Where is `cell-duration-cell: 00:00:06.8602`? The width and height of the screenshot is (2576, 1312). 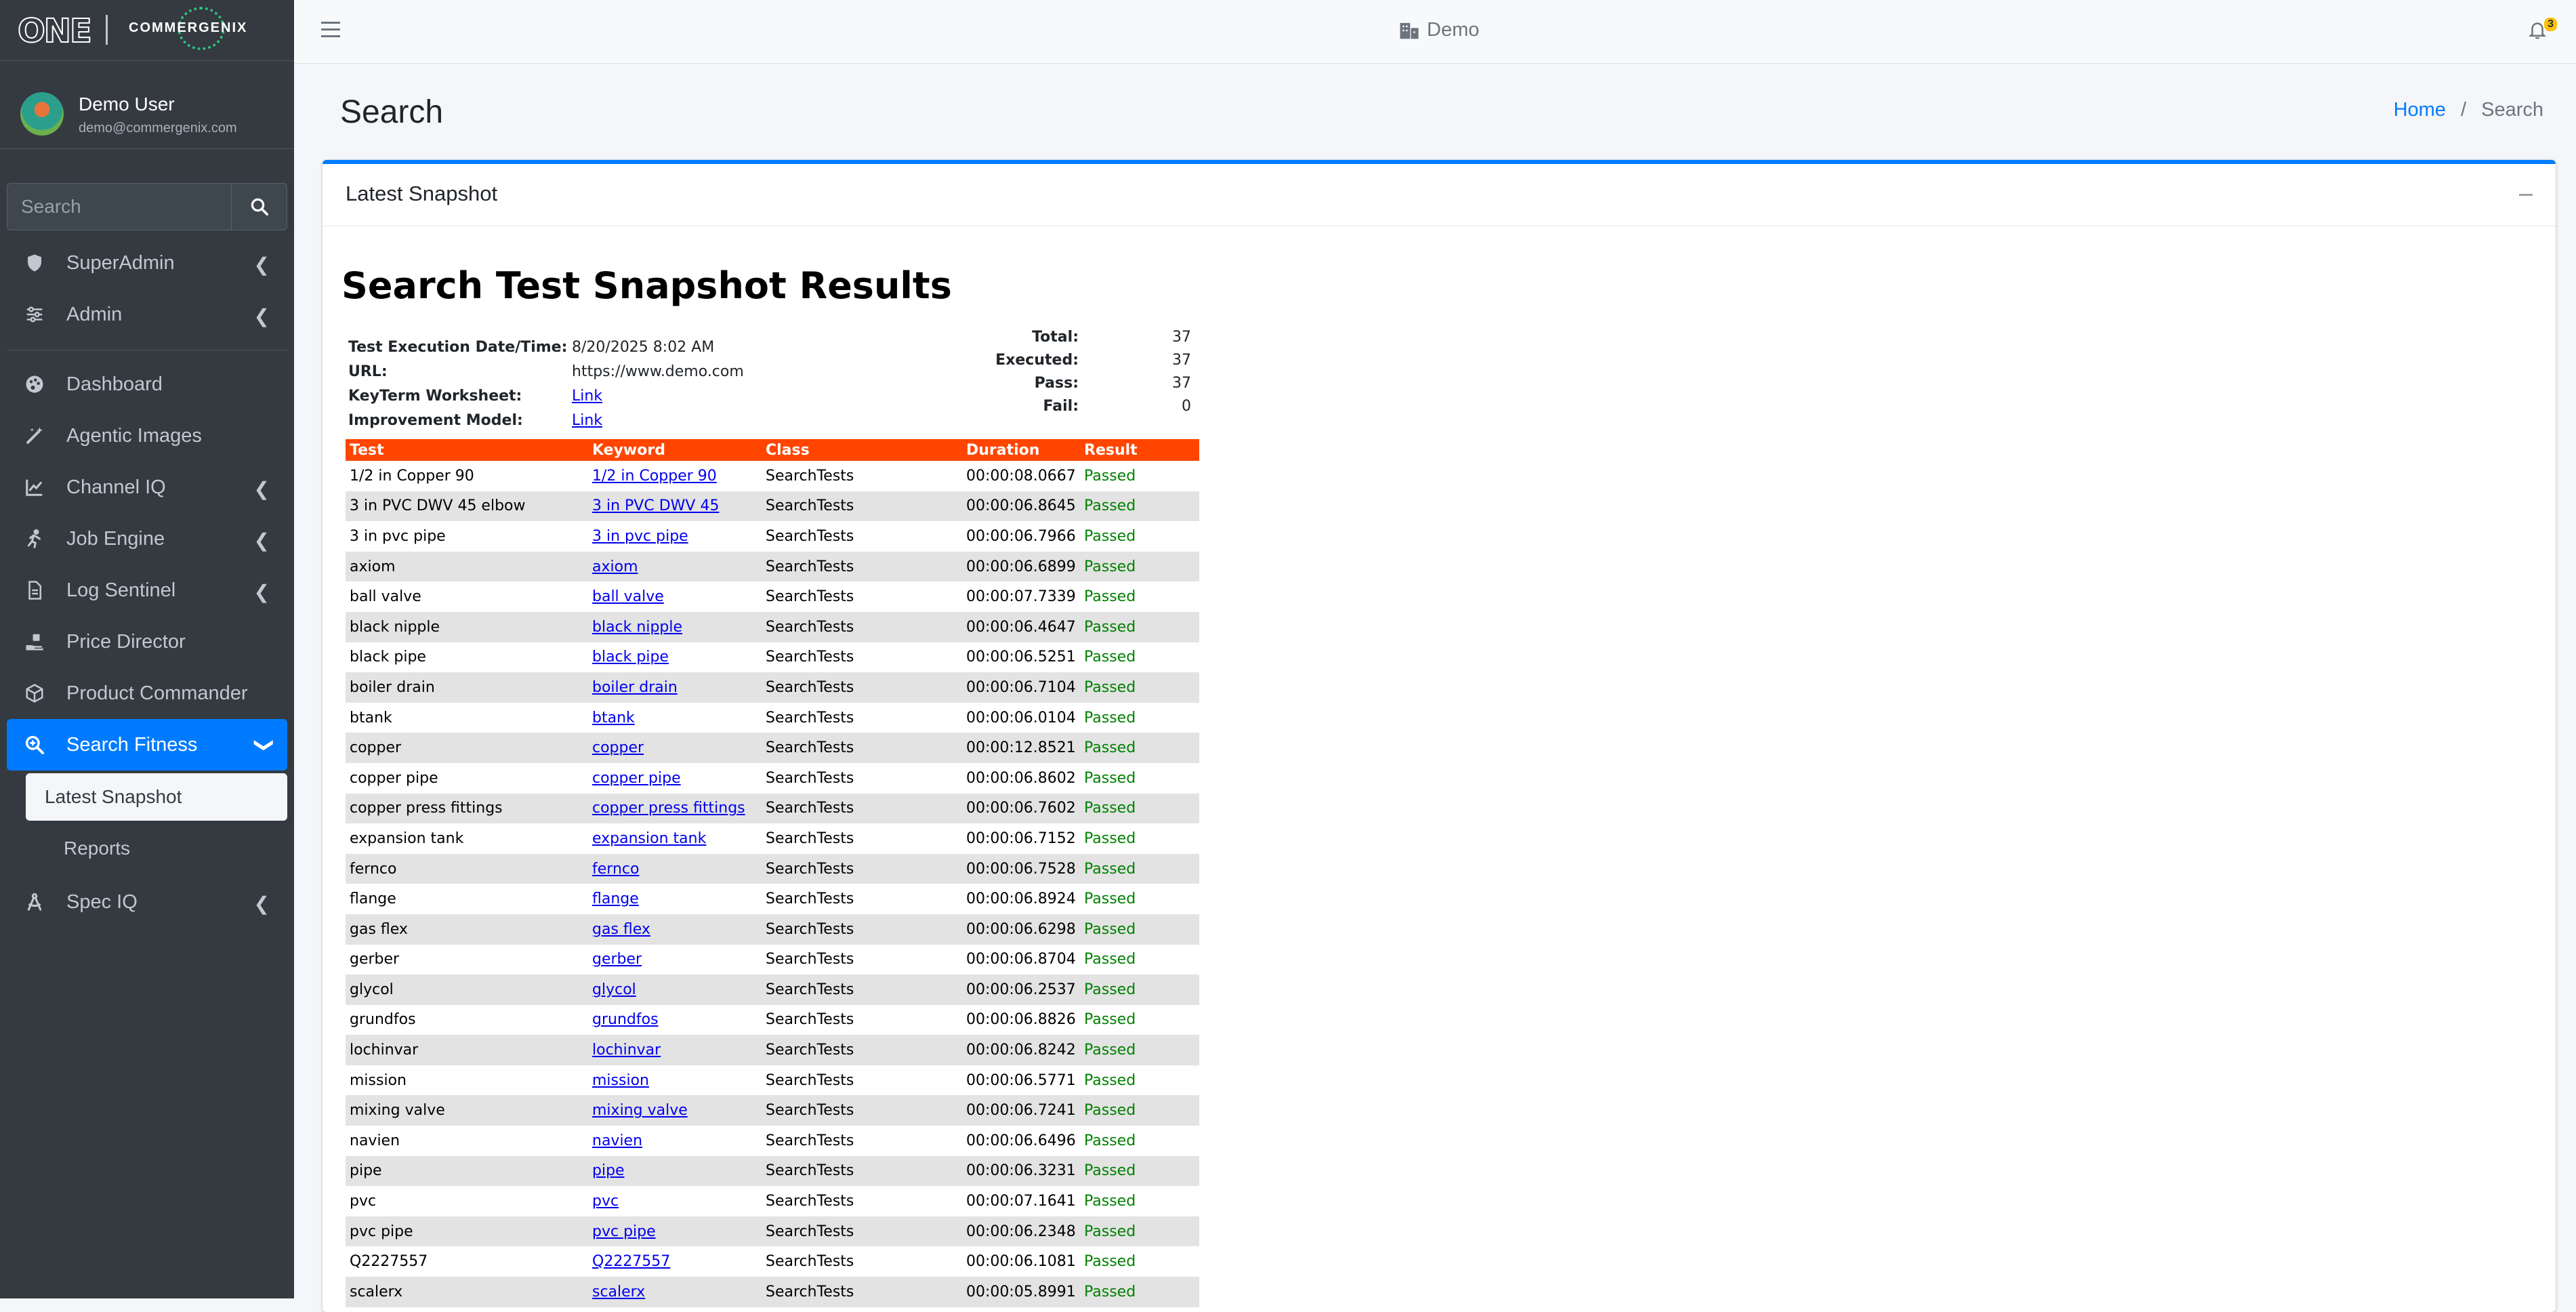 cell-duration-cell: 00:00:06.8602 is located at coordinates (1025, 778).